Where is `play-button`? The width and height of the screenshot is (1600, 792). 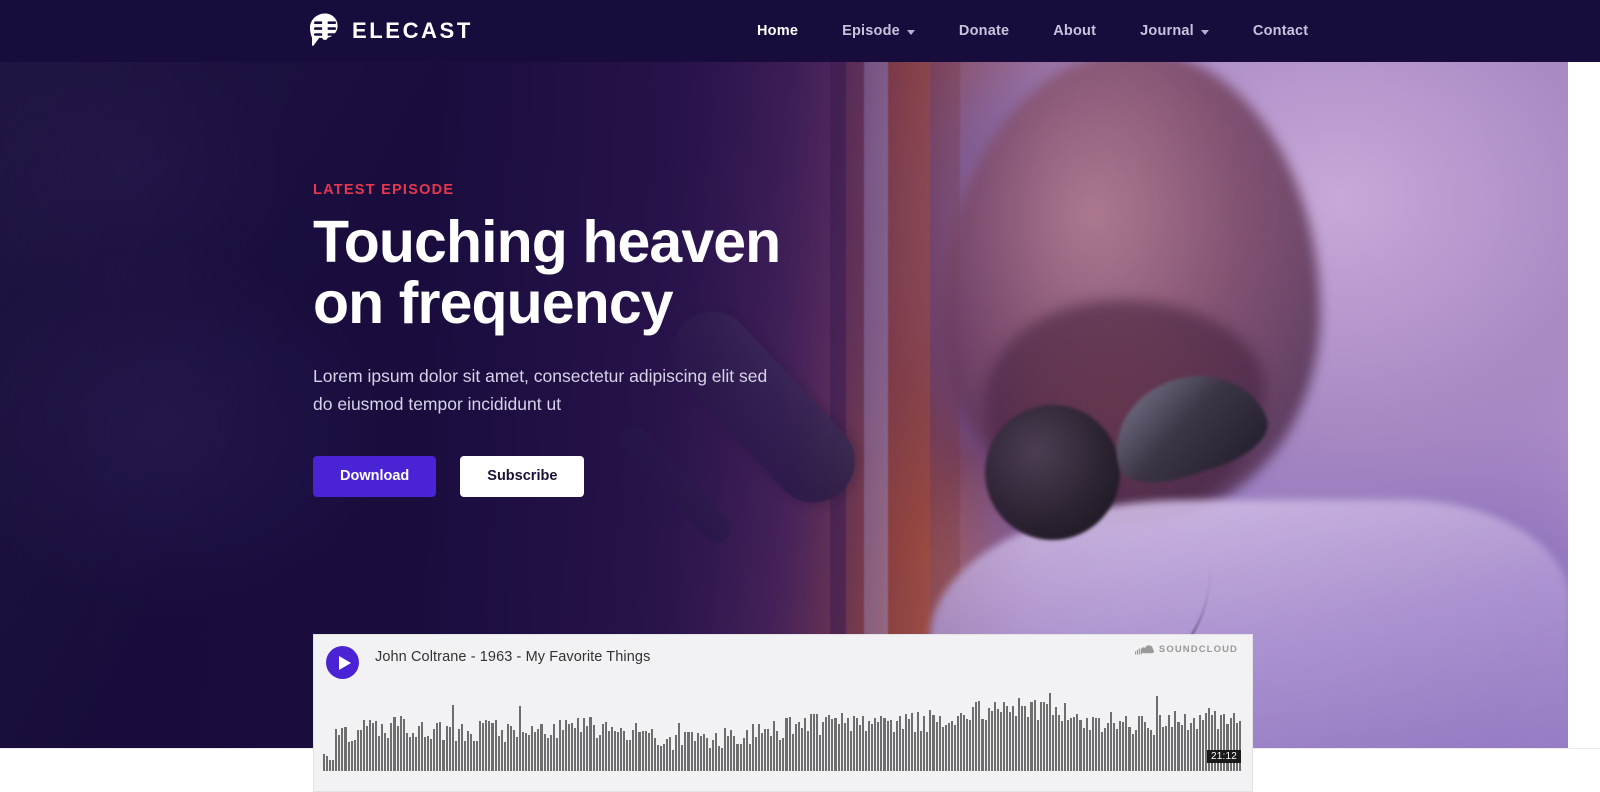
play-button is located at coordinates (342, 662).